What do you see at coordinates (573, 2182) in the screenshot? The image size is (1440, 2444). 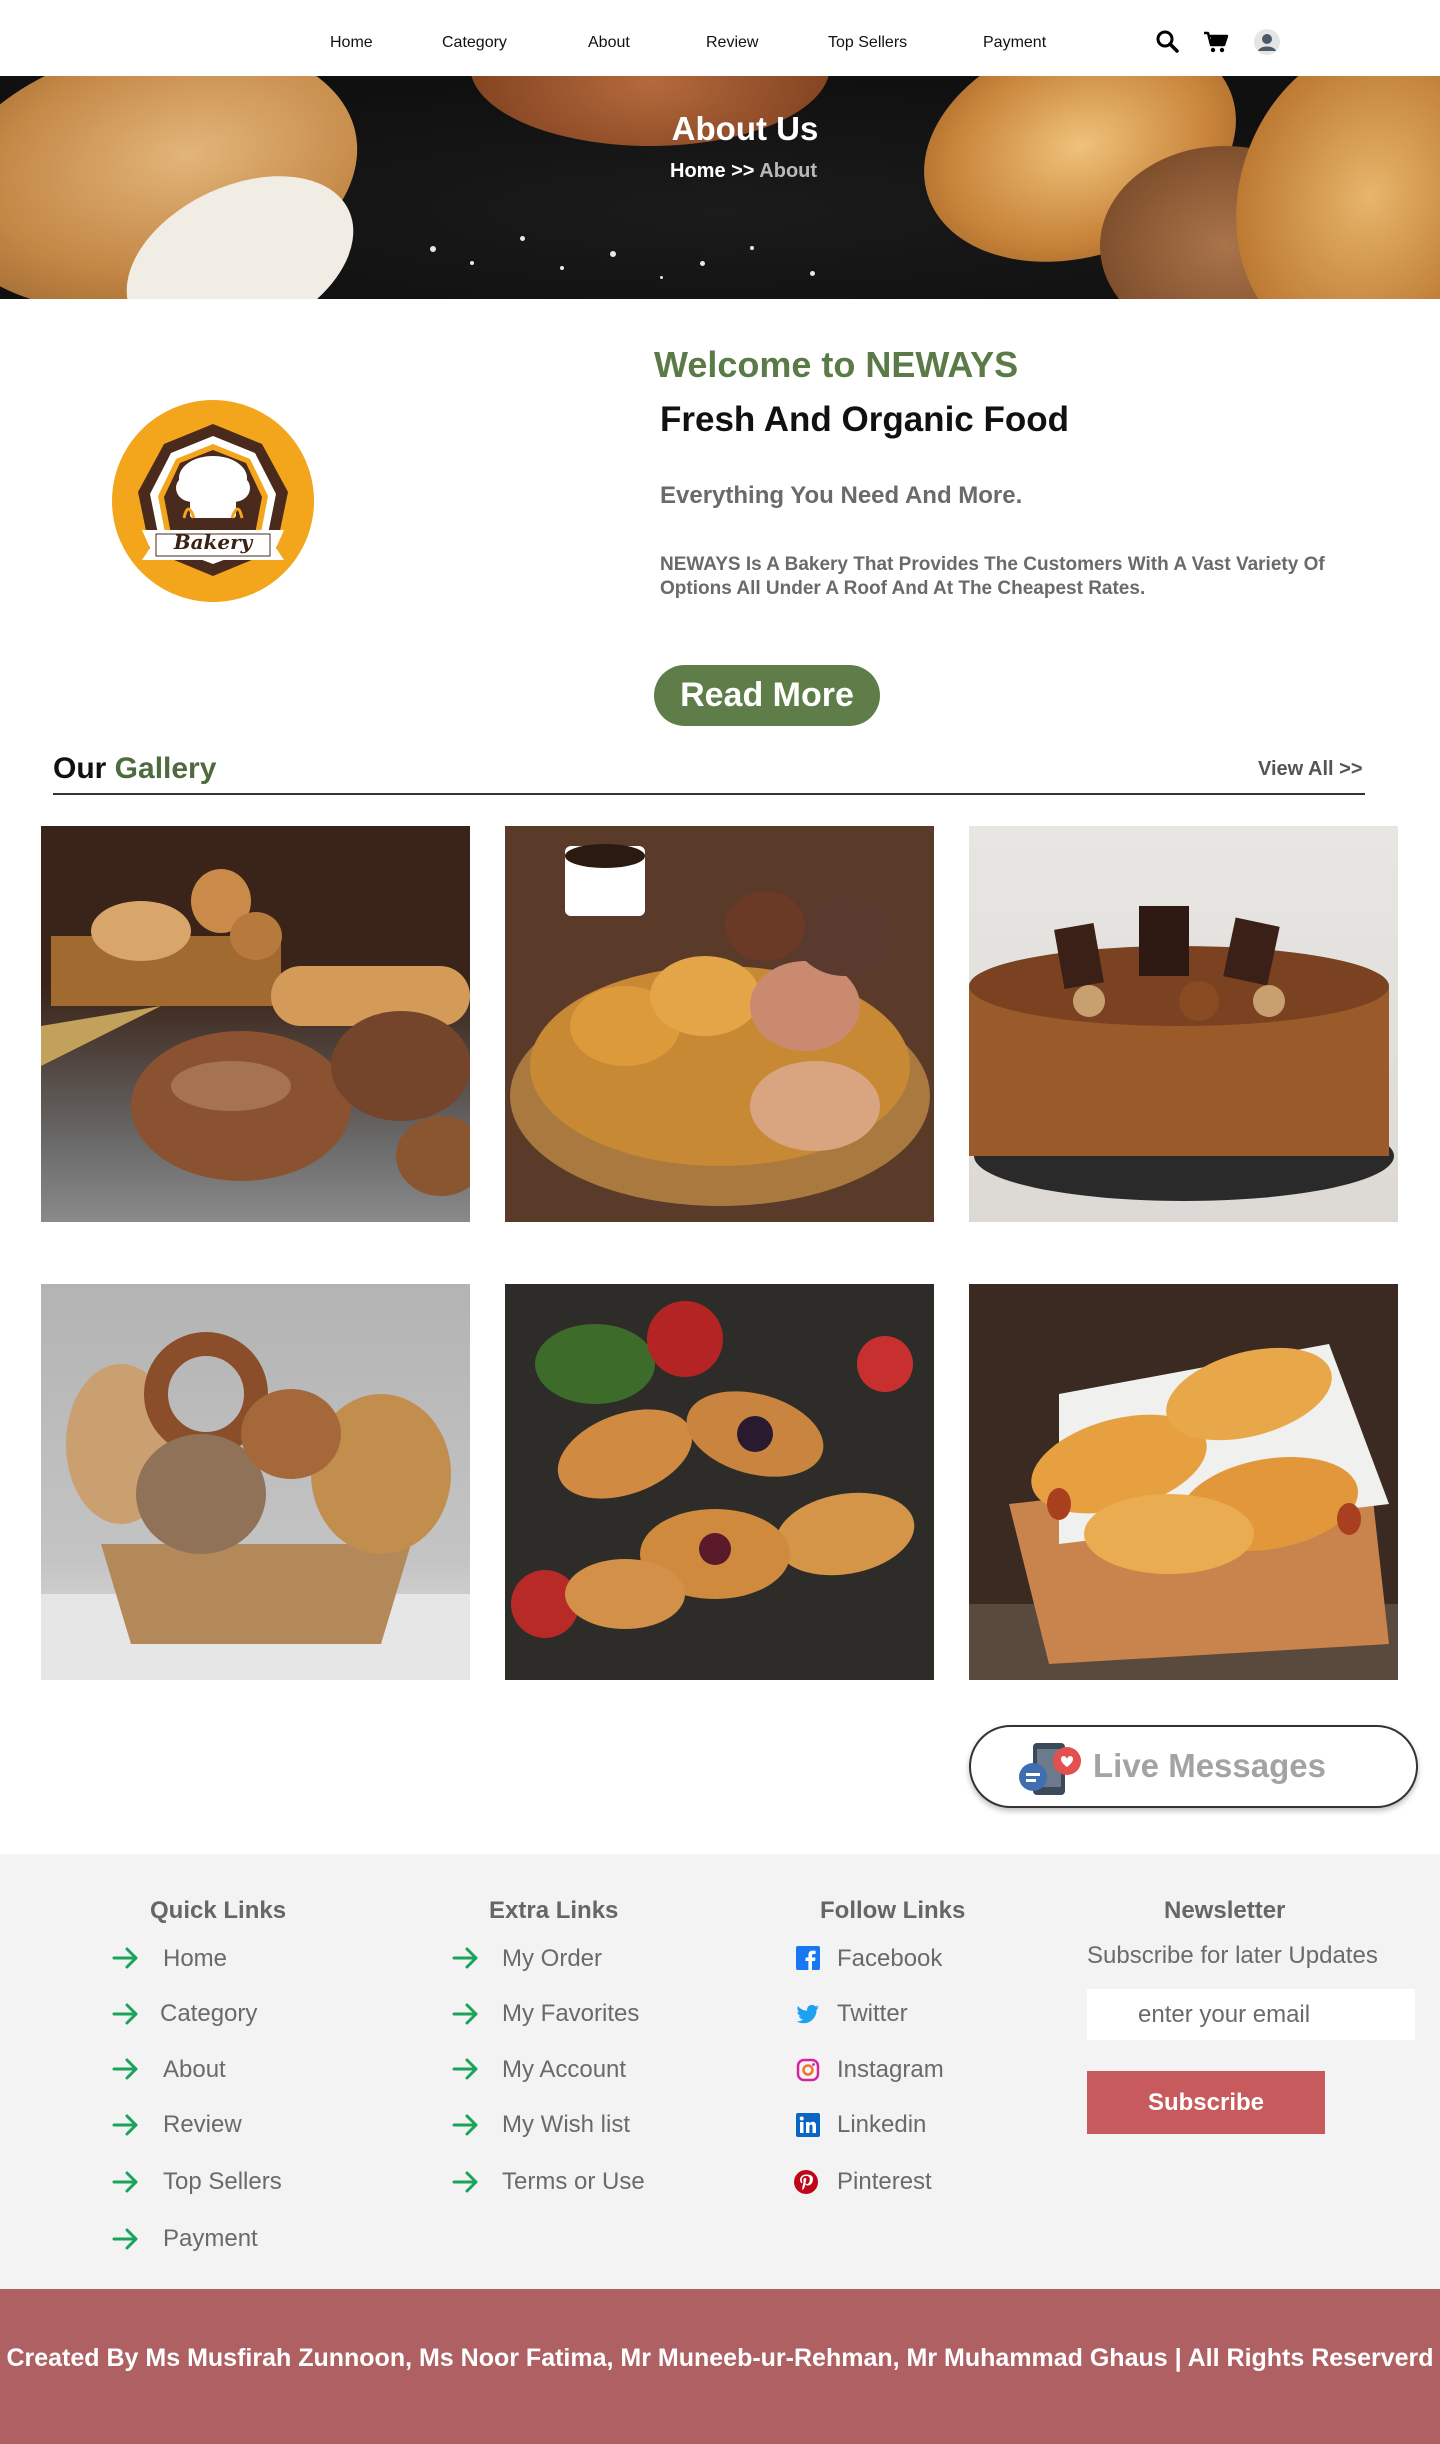 I see `extra-link-label: Terms or Use` at bounding box center [573, 2182].